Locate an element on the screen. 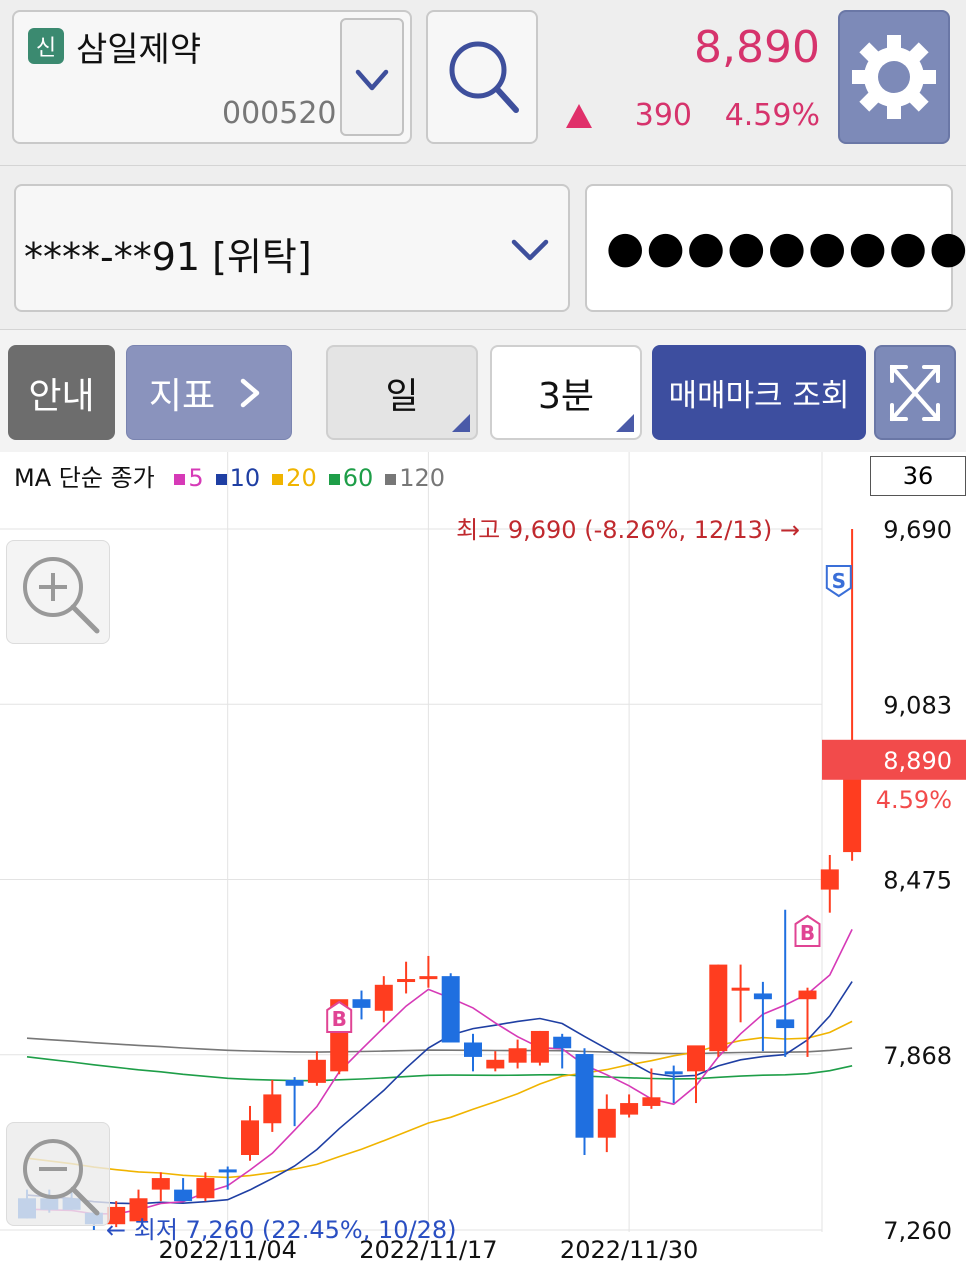 The width and height of the screenshot is (966, 1264). interval-selector: 3분 is located at coordinates (566, 392).